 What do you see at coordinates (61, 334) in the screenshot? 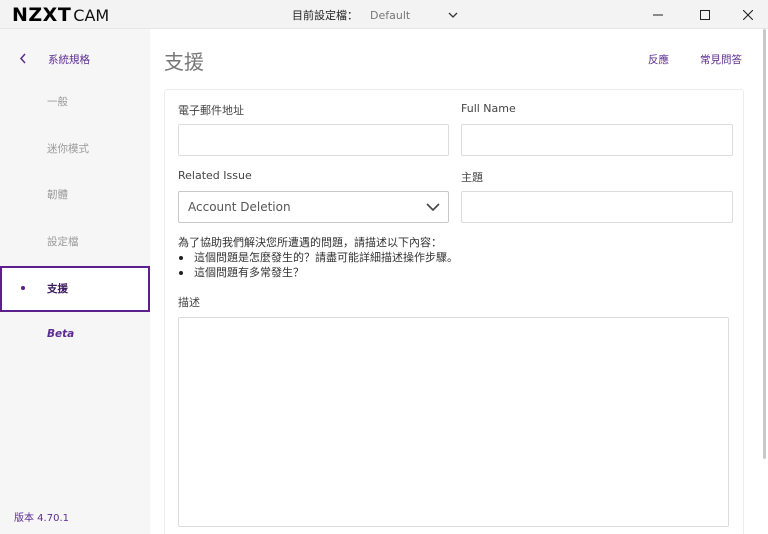
I see `sidebar-item-label: Beta` at bounding box center [61, 334].